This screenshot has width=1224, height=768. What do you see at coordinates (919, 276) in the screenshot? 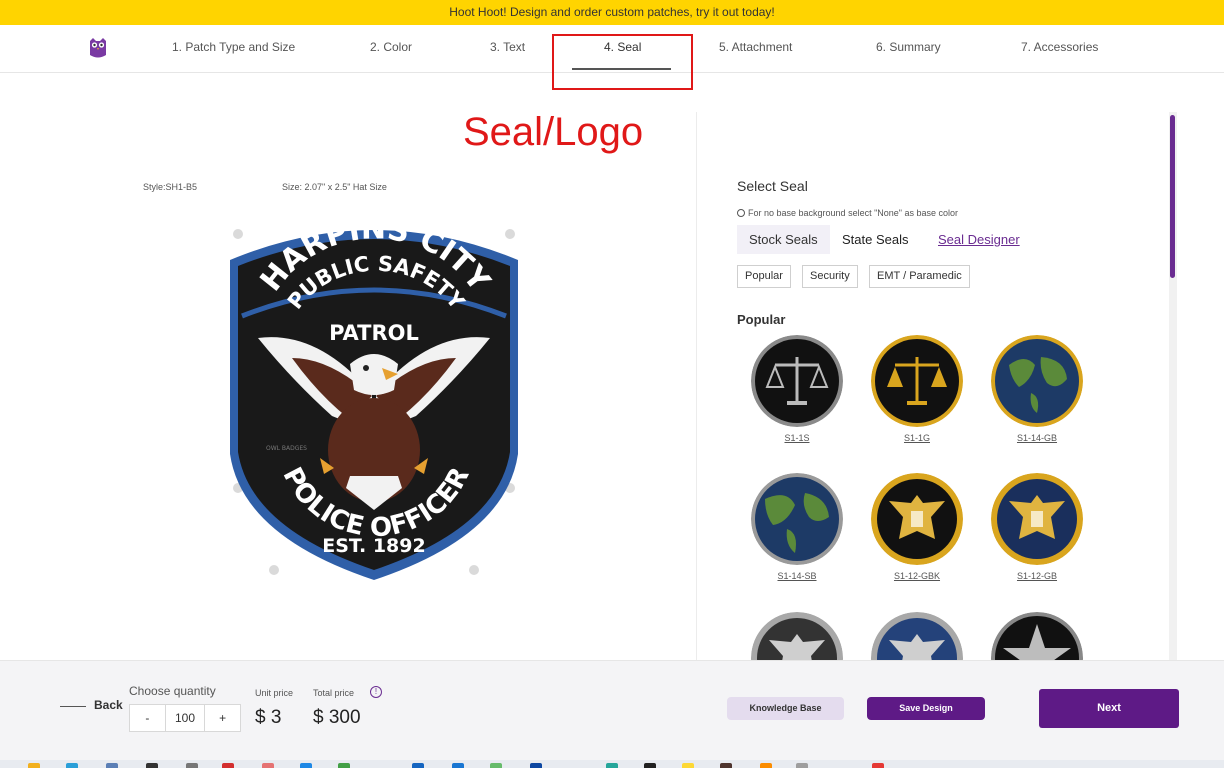
I see `filter-chip-emt-paramedic: EMT / Paramedic` at bounding box center [919, 276].